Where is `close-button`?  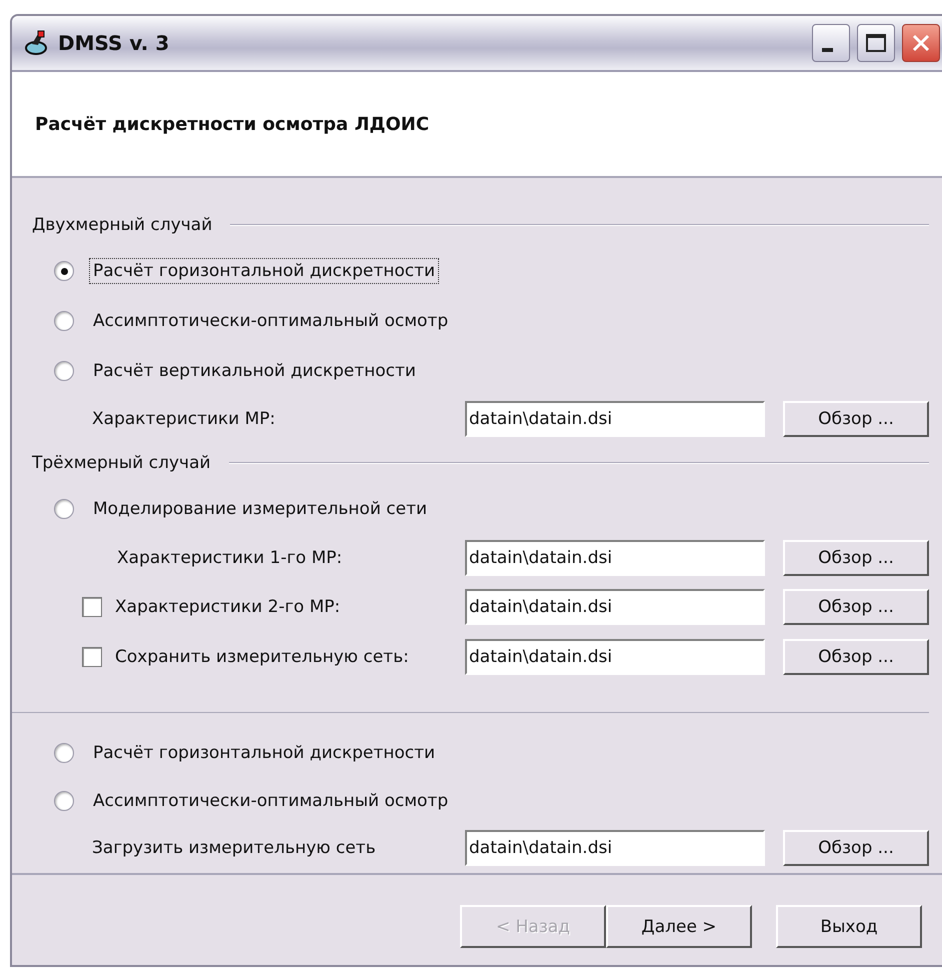 close-button is located at coordinates (921, 43).